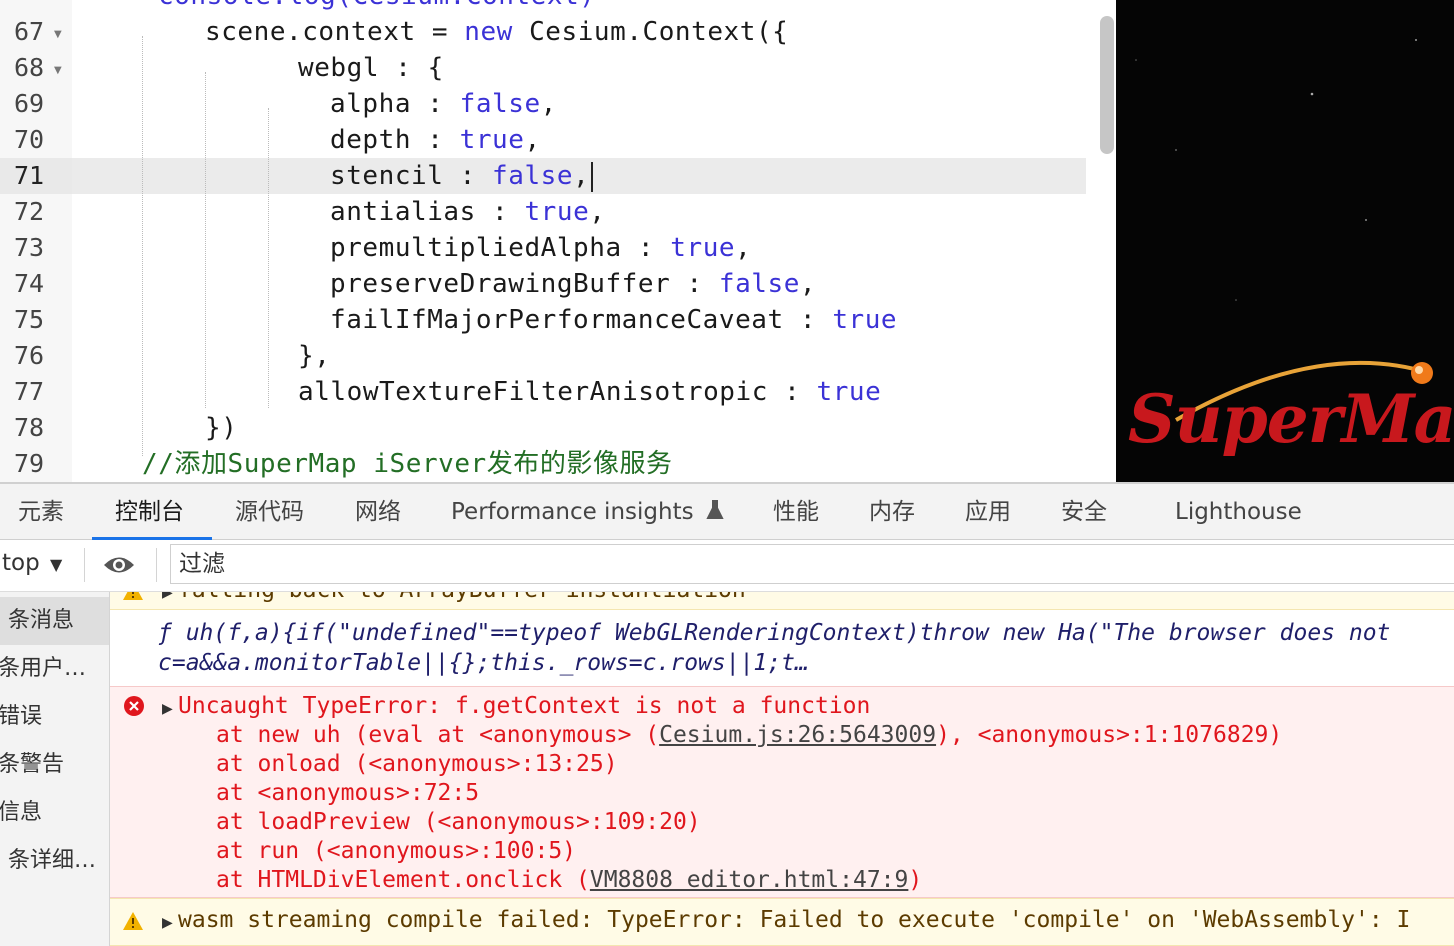 This screenshot has height=946, width=1454. What do you see at coordinates (56, 564) in the screenshot?
I see `dropdown-arrow-icon: ▼` at bounding box center [56, 564].